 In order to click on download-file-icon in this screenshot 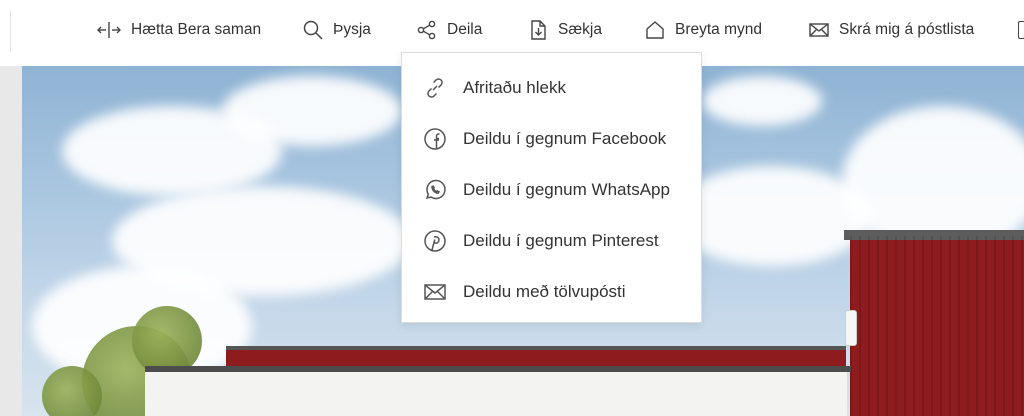, I will do `click(538, 30)`.